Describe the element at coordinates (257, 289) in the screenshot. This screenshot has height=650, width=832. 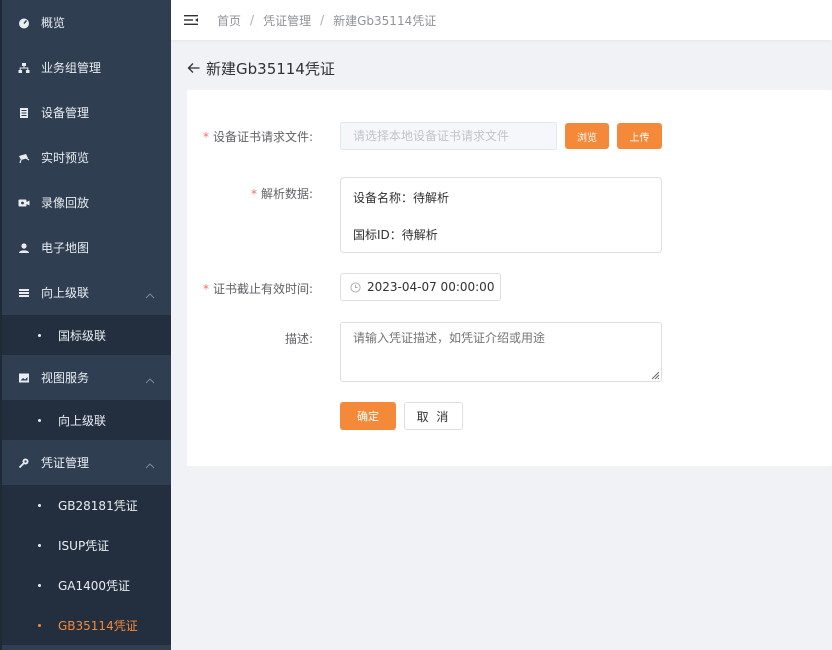
I see `expire-label: * 证书截止有效时间:` at that location.